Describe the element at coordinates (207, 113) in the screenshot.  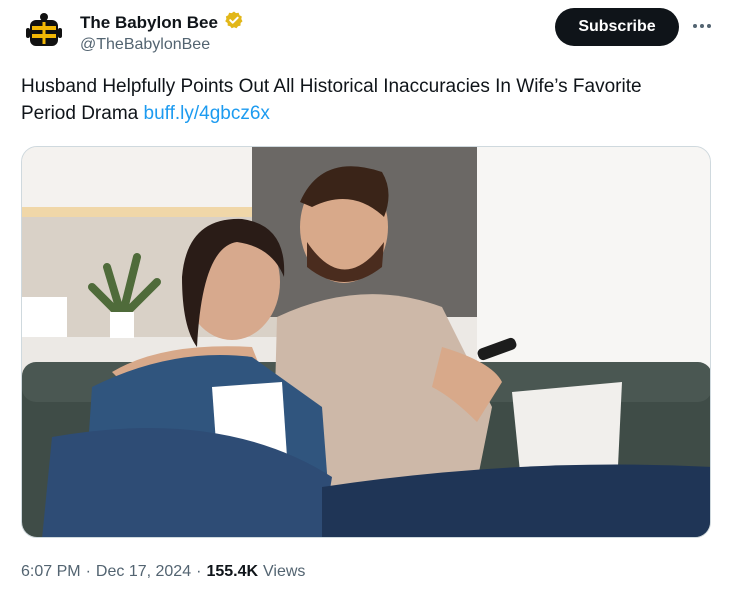
I see `tweet-link: buff.ly/4gbcz6x` at that location.